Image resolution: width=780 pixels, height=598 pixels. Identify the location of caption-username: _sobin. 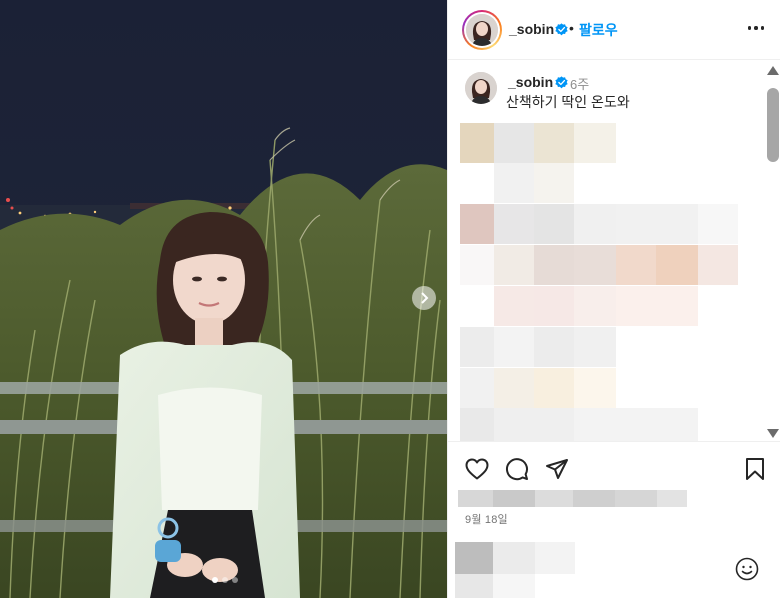
(530, 82).